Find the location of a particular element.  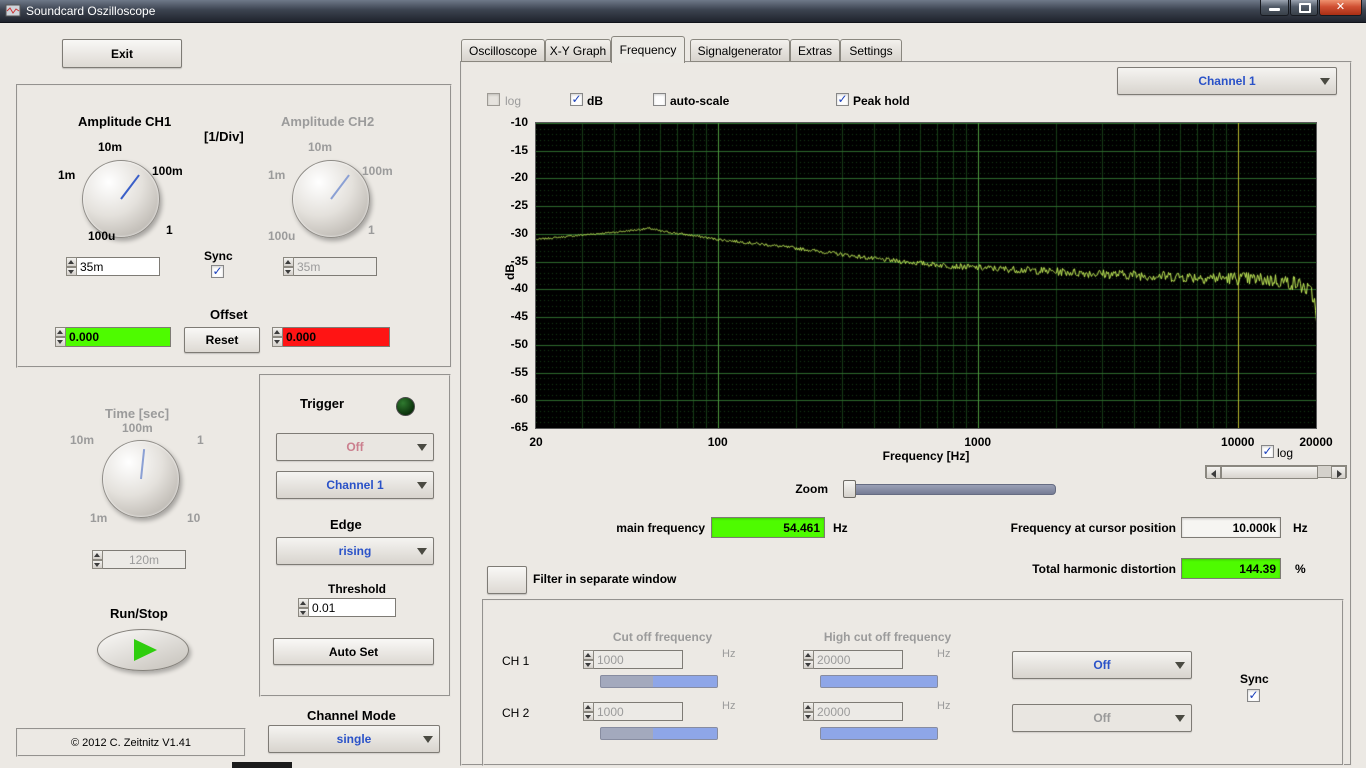

cursor-frequency-label: Frequency at cursor position is located at coordinates (1093, 528).